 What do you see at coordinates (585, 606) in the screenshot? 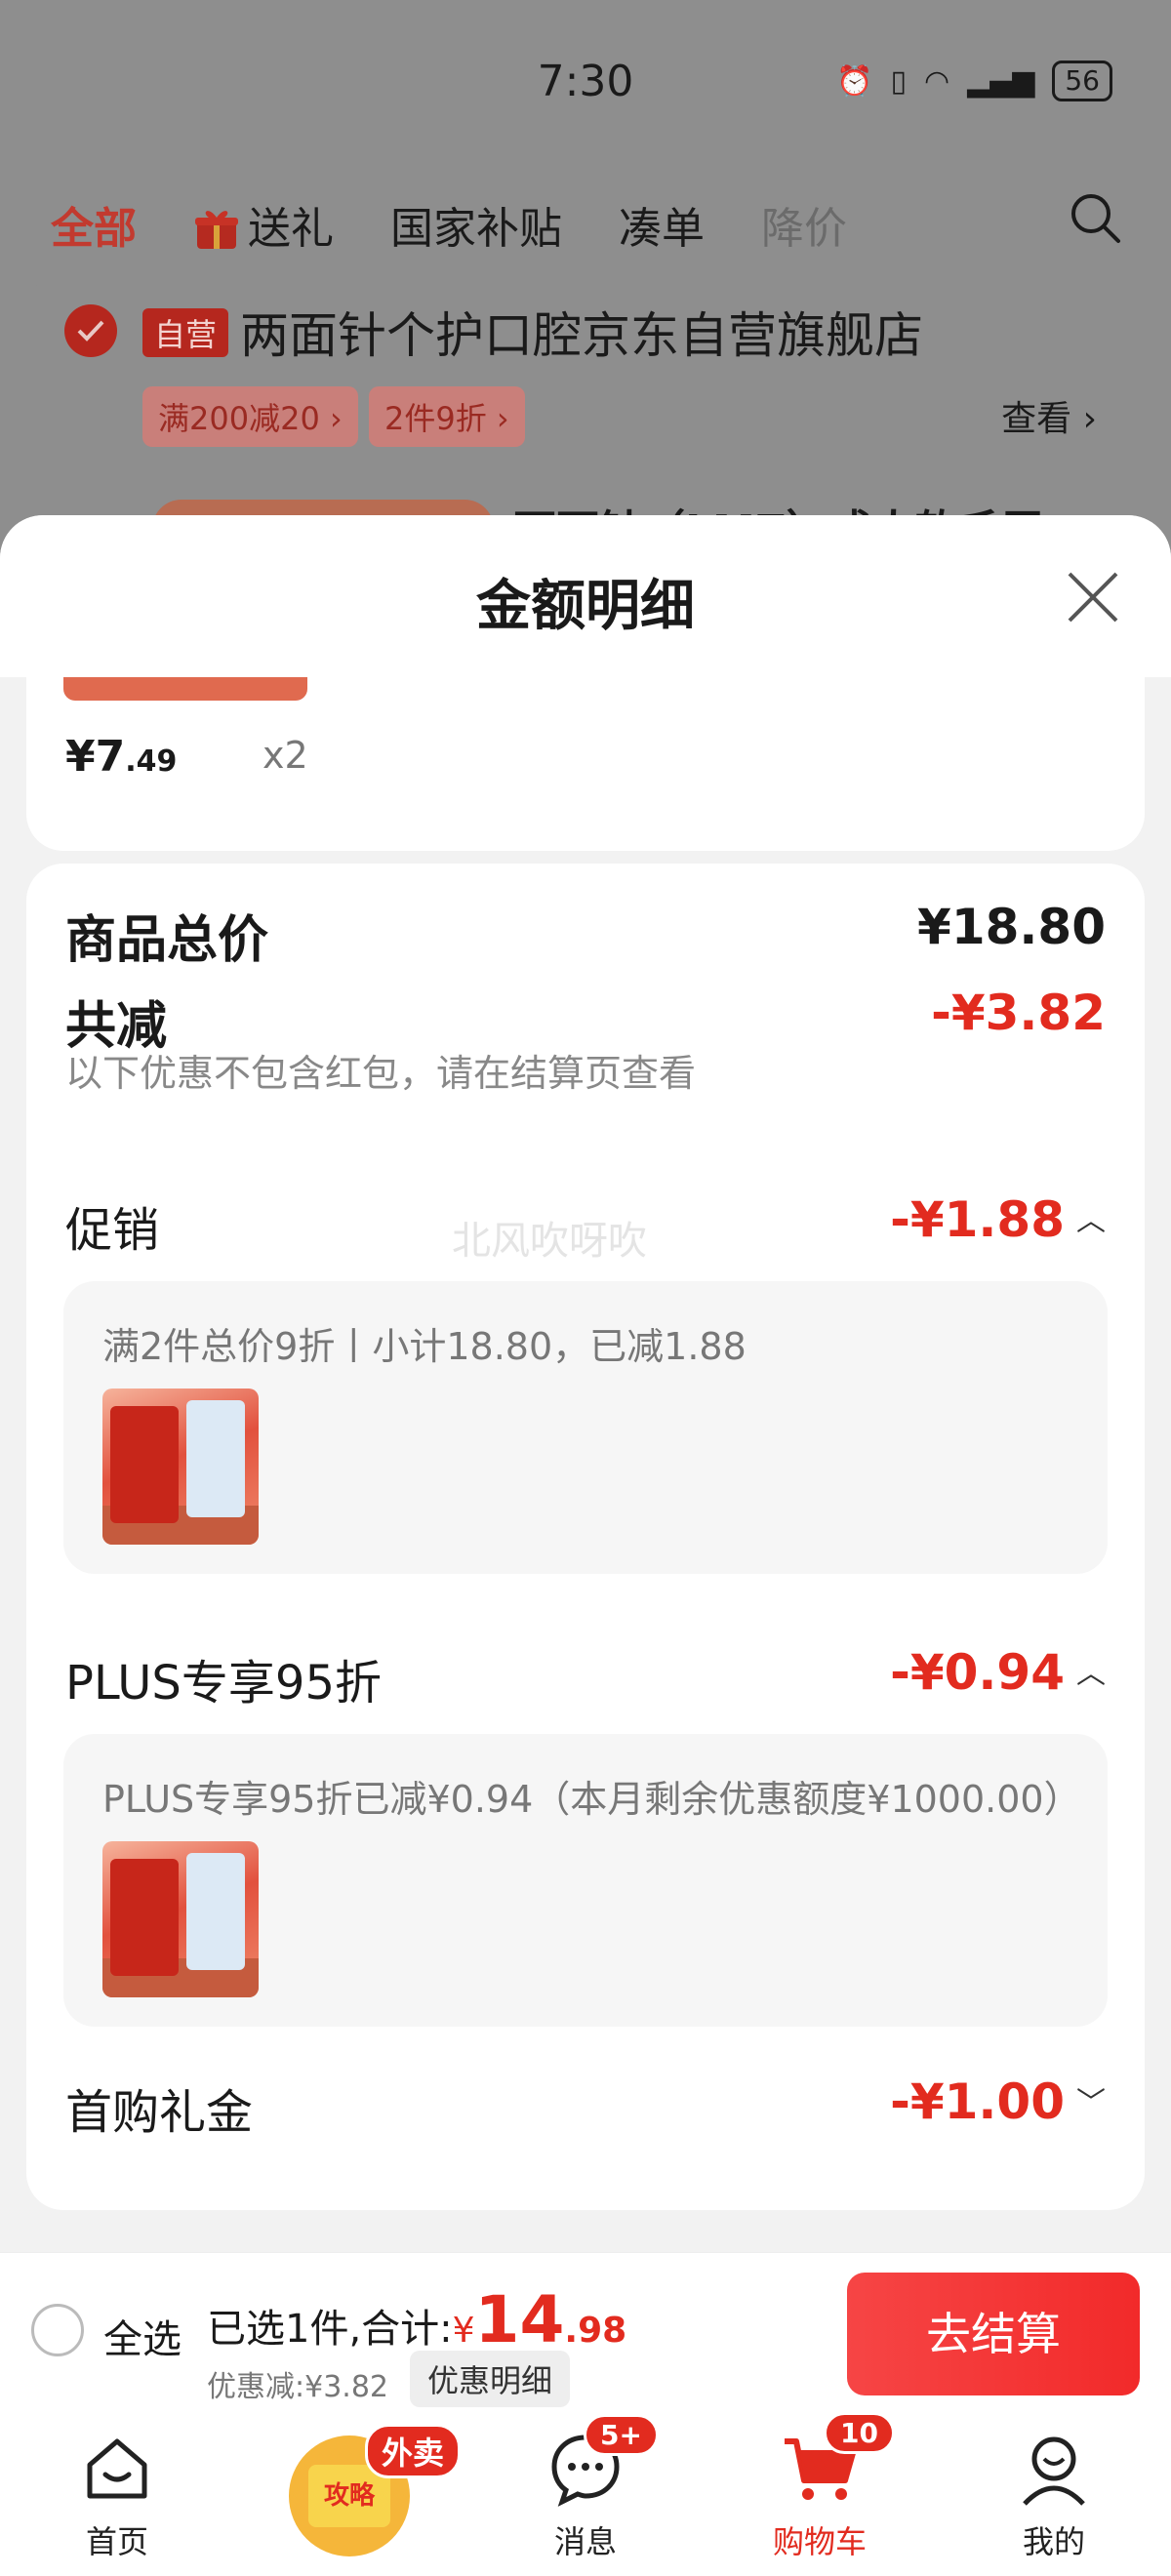
I see `sheet-title: 金额明细` at bounding box center [585, 606].